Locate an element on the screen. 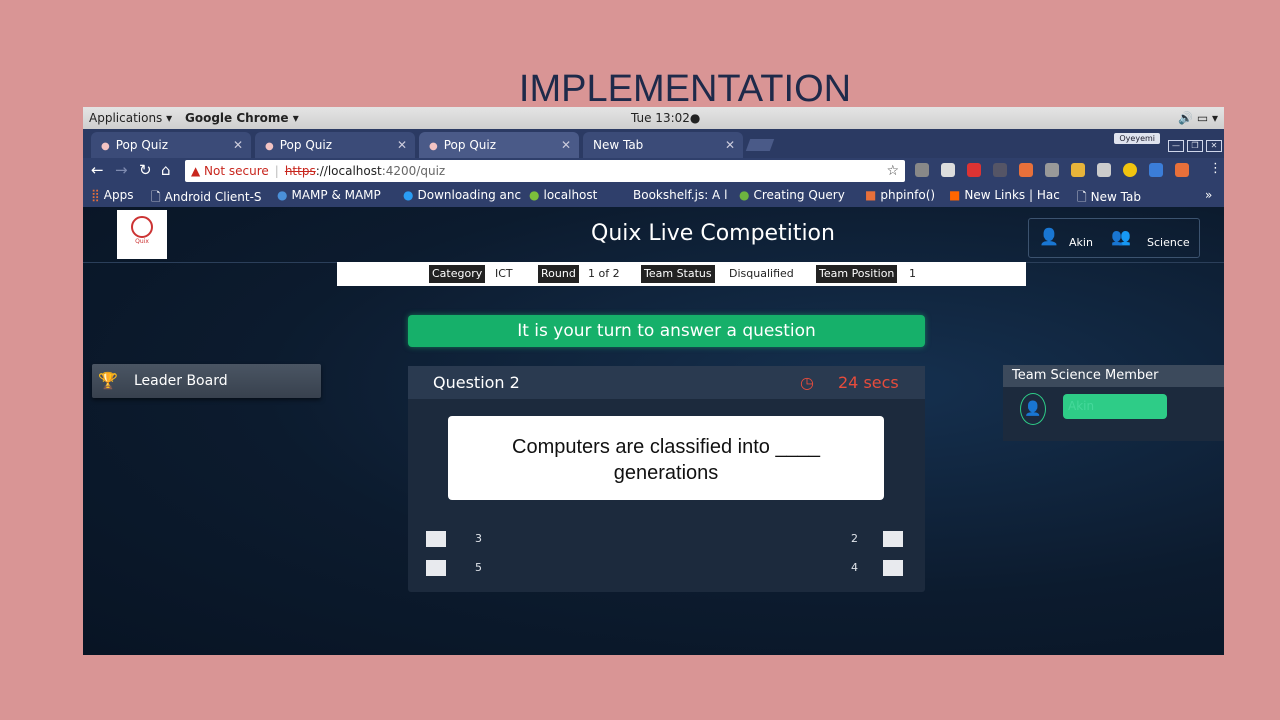  minimize-icon: — is located at coordinates (1176, 146).